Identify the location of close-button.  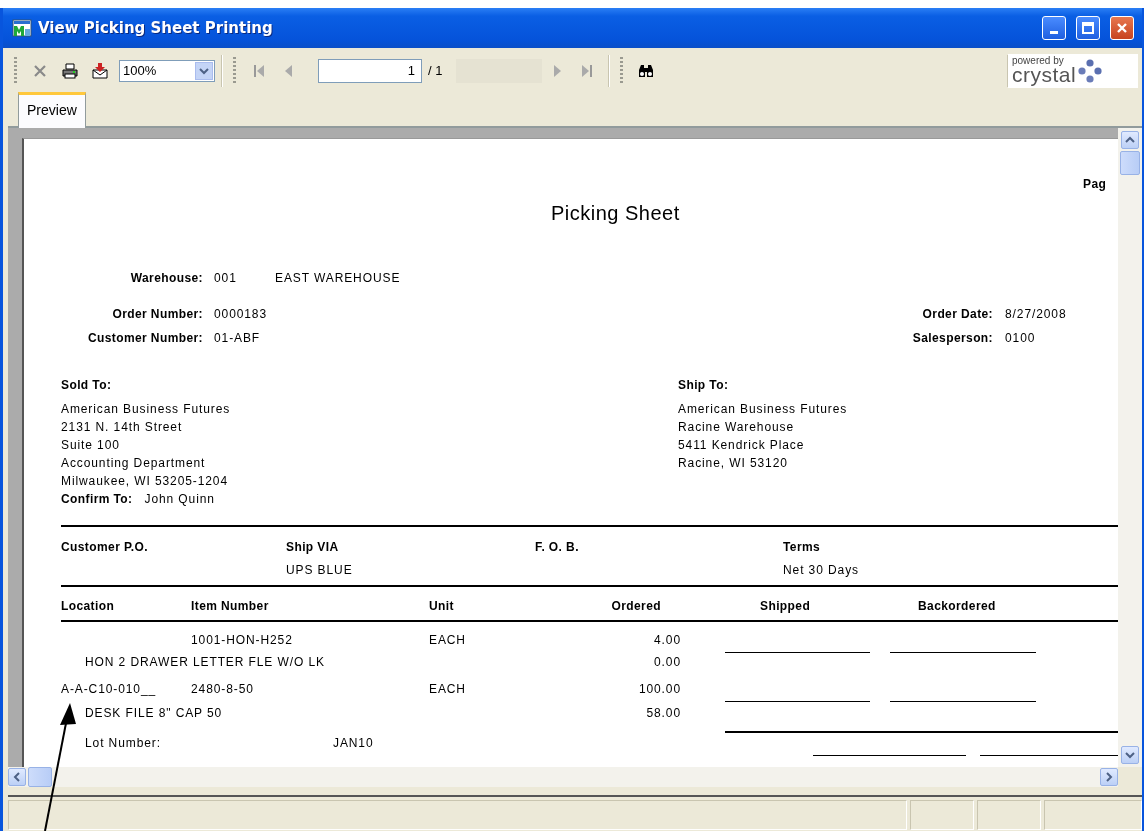
(1122, 28).